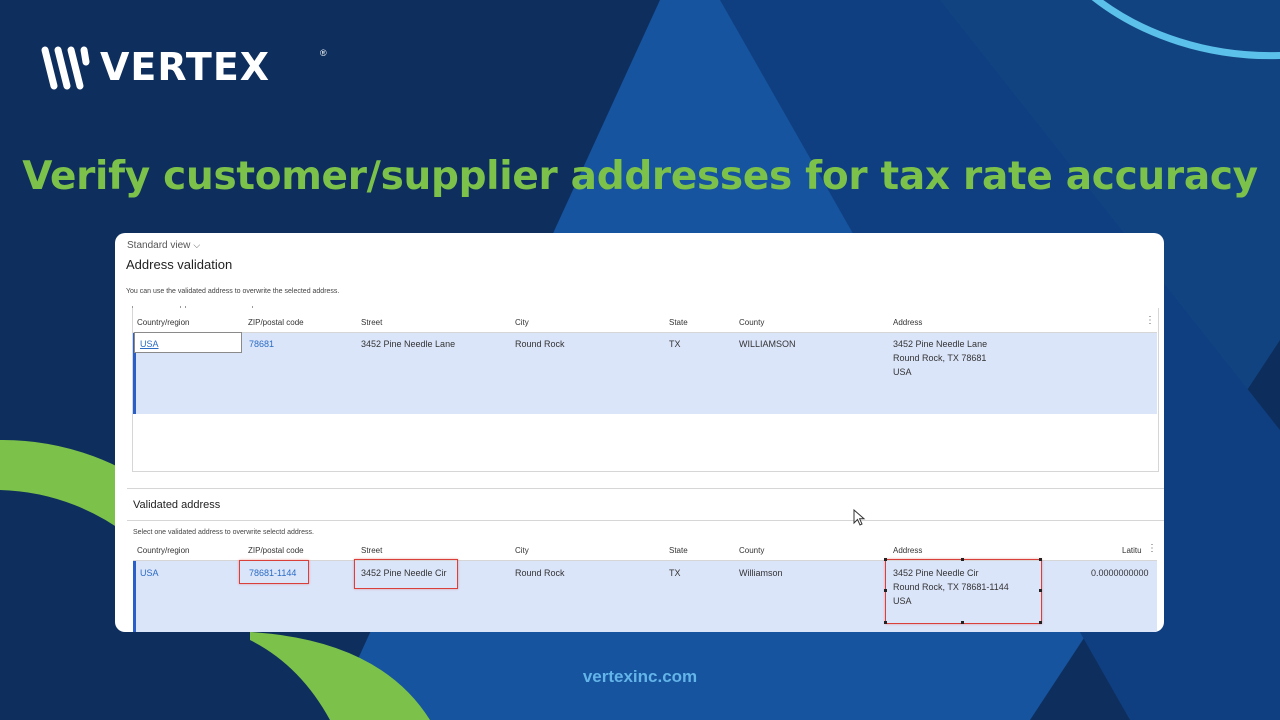 This screenshot has height=720, width=1280. I want to click on column-header-latitude: Latitu, so click(1132, 550).